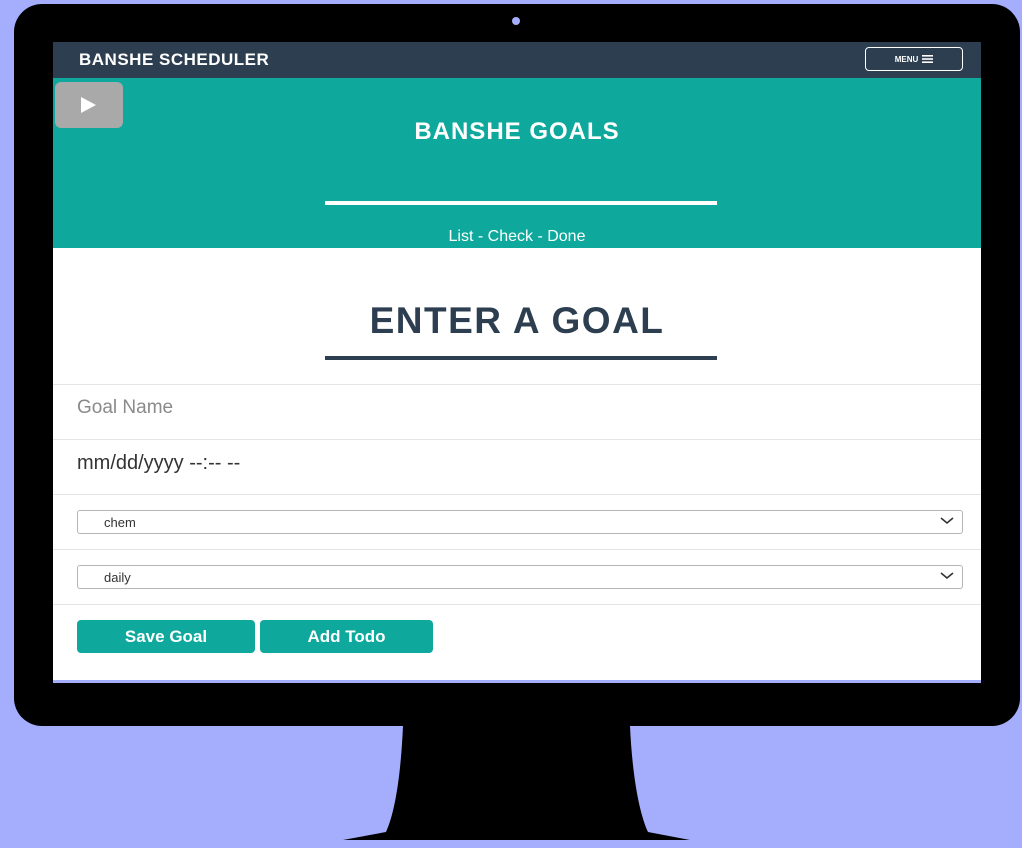 This screenshot has height=848, width=1022. What do you see at coordinates (377, 463) in the screenshot?
I see `goal-datetime-input: mm/dd/yyyy --:-- --` at bounding box center [377, 463].